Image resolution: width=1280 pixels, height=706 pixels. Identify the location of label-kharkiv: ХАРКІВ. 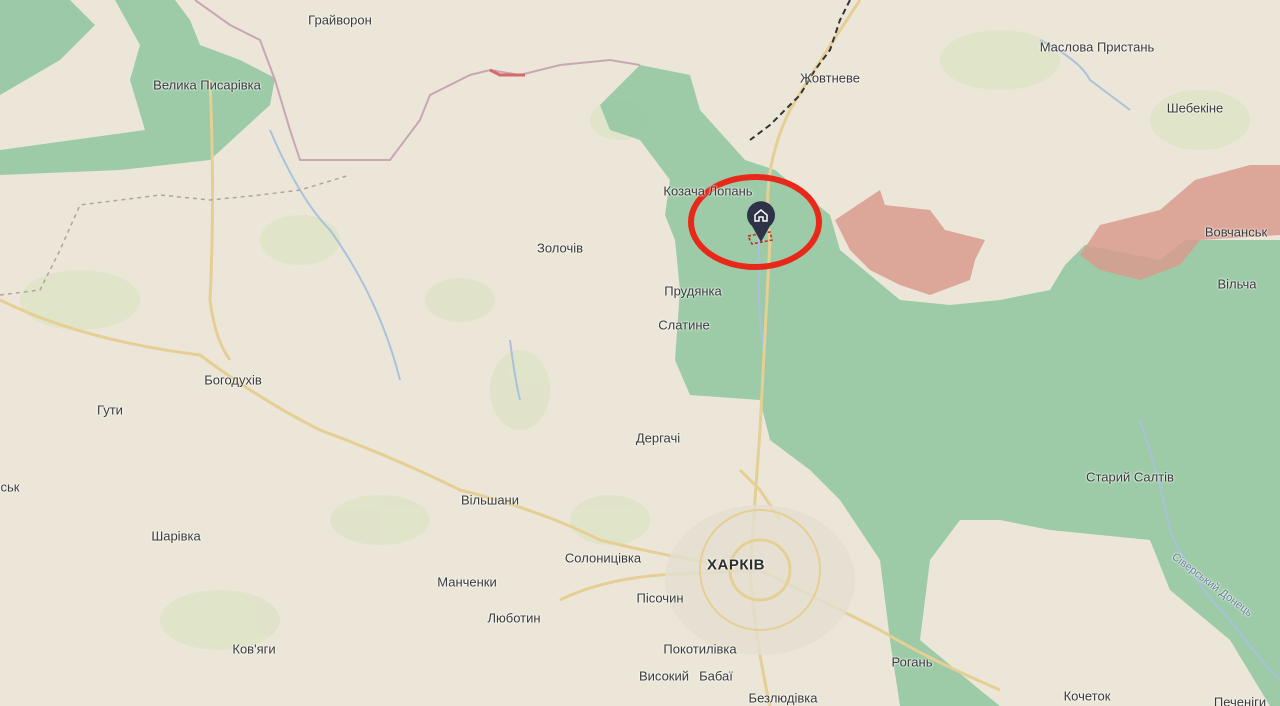
(736, 565).